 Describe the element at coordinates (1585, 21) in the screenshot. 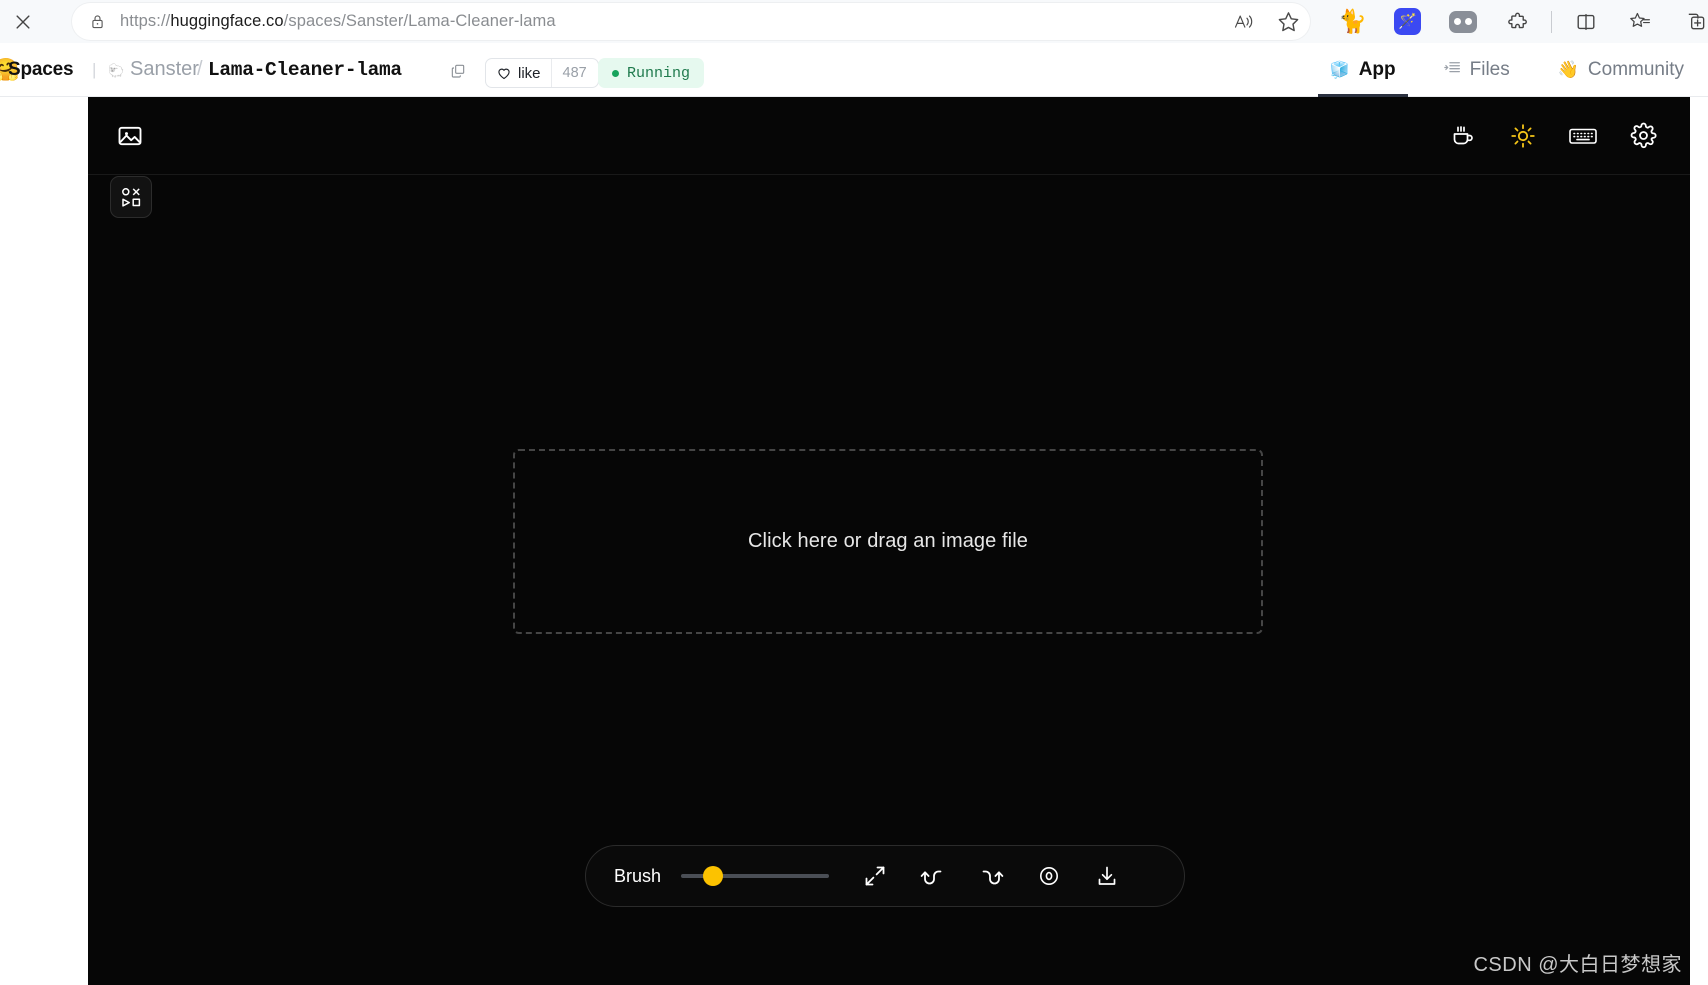

I see `split-screen-icon` at that location.